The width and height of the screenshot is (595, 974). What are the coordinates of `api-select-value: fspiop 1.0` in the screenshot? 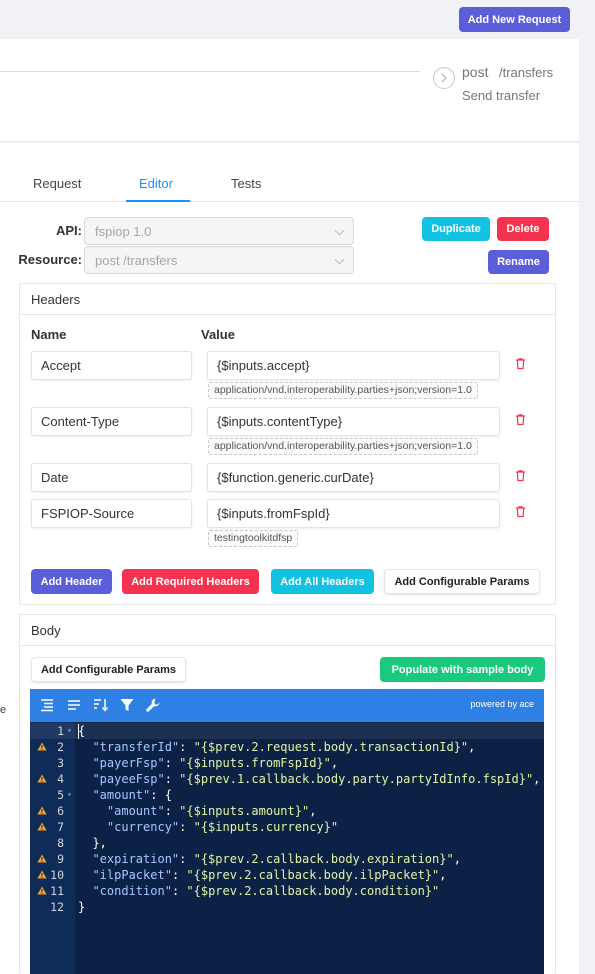 It's located at (123, 231).